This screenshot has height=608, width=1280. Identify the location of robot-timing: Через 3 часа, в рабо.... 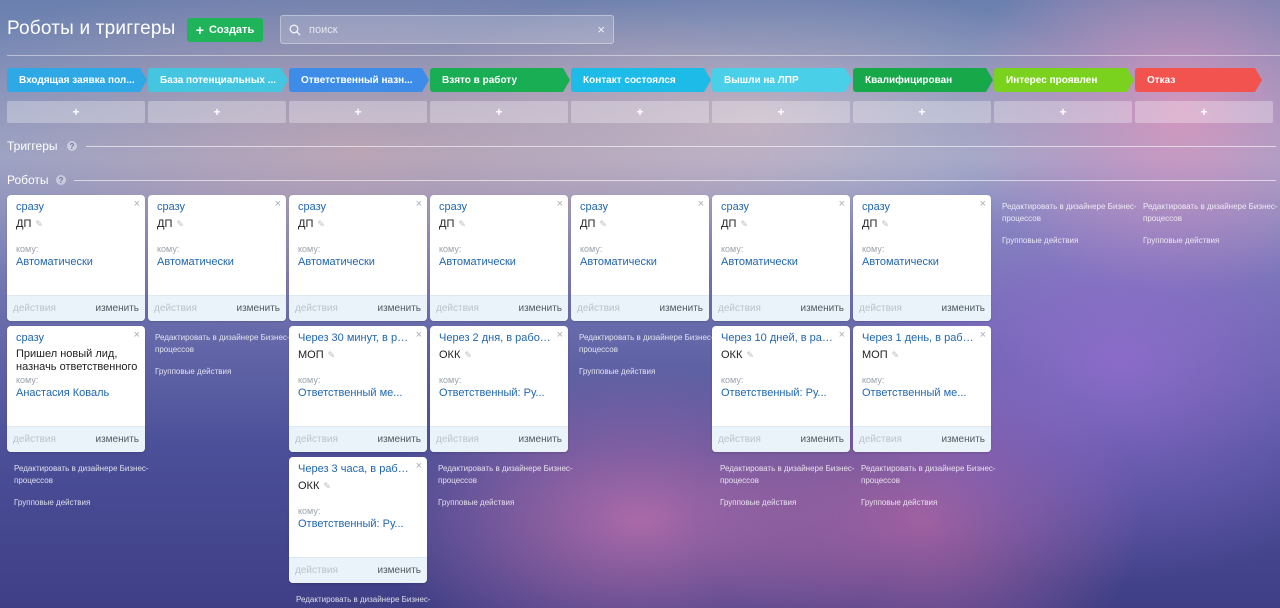
(354, 469).